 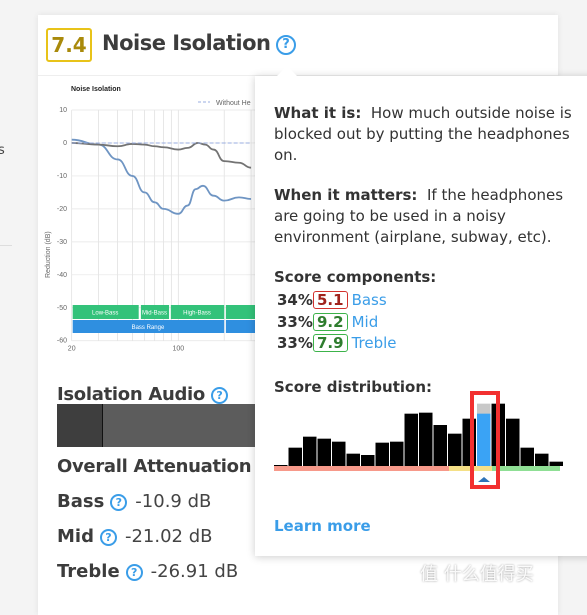 I want to click on component-link: Mid, so click(x=365, y=322).